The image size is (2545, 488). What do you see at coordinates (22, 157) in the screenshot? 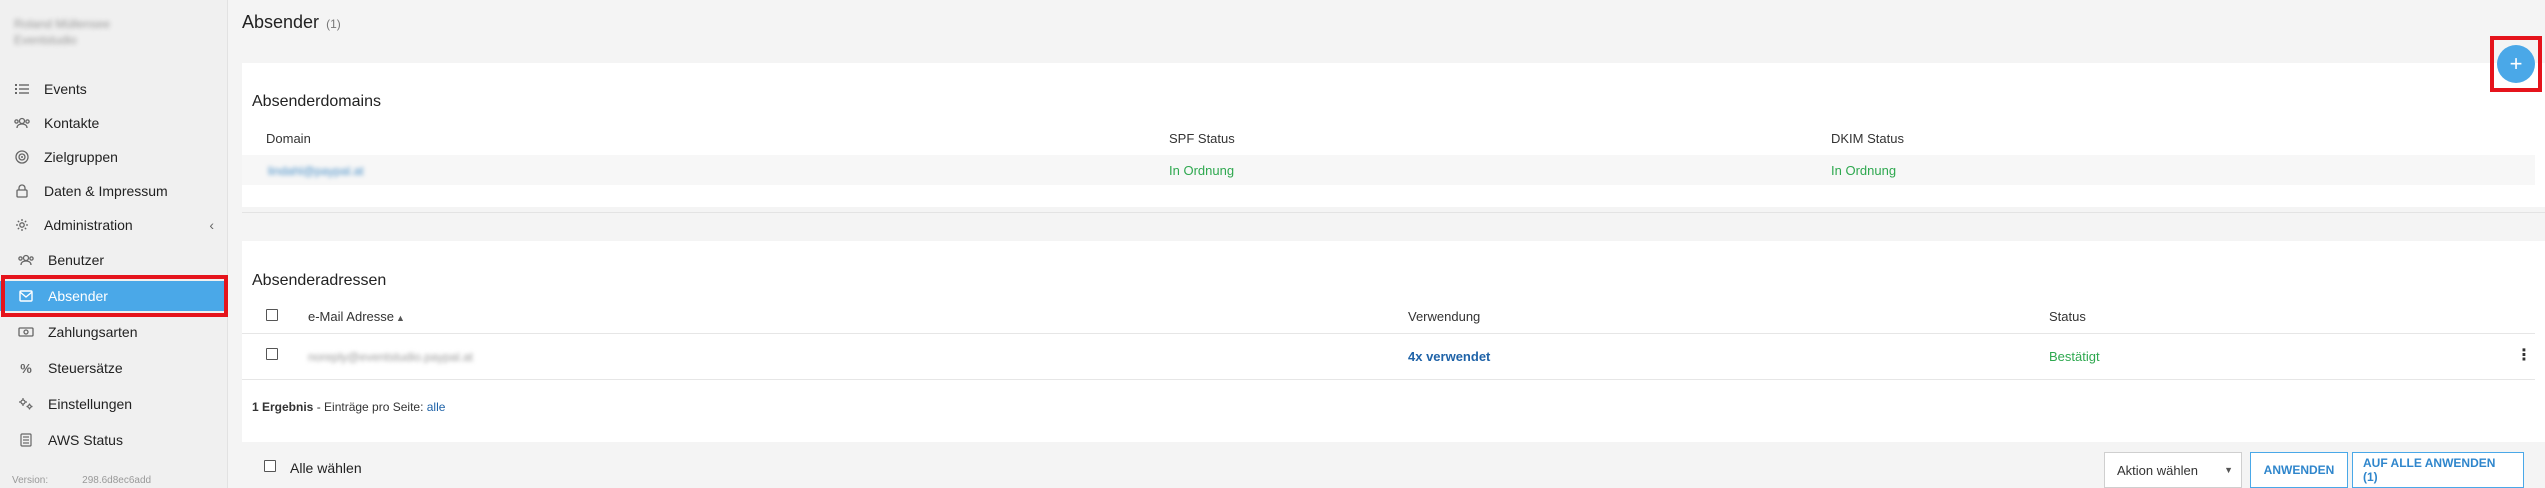
I see `target-icon` at bounding box center [22, 157].